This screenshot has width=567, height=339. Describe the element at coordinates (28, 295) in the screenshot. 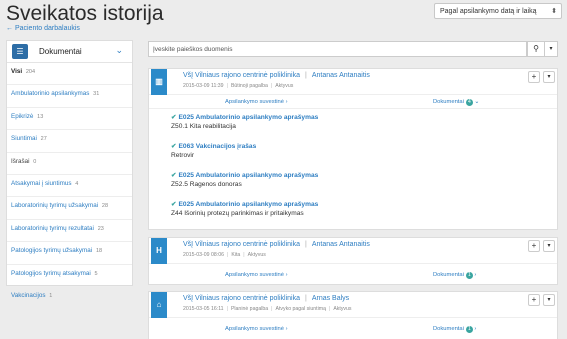

I see `sidebar-item-label: Vakcinacijos` at that location.